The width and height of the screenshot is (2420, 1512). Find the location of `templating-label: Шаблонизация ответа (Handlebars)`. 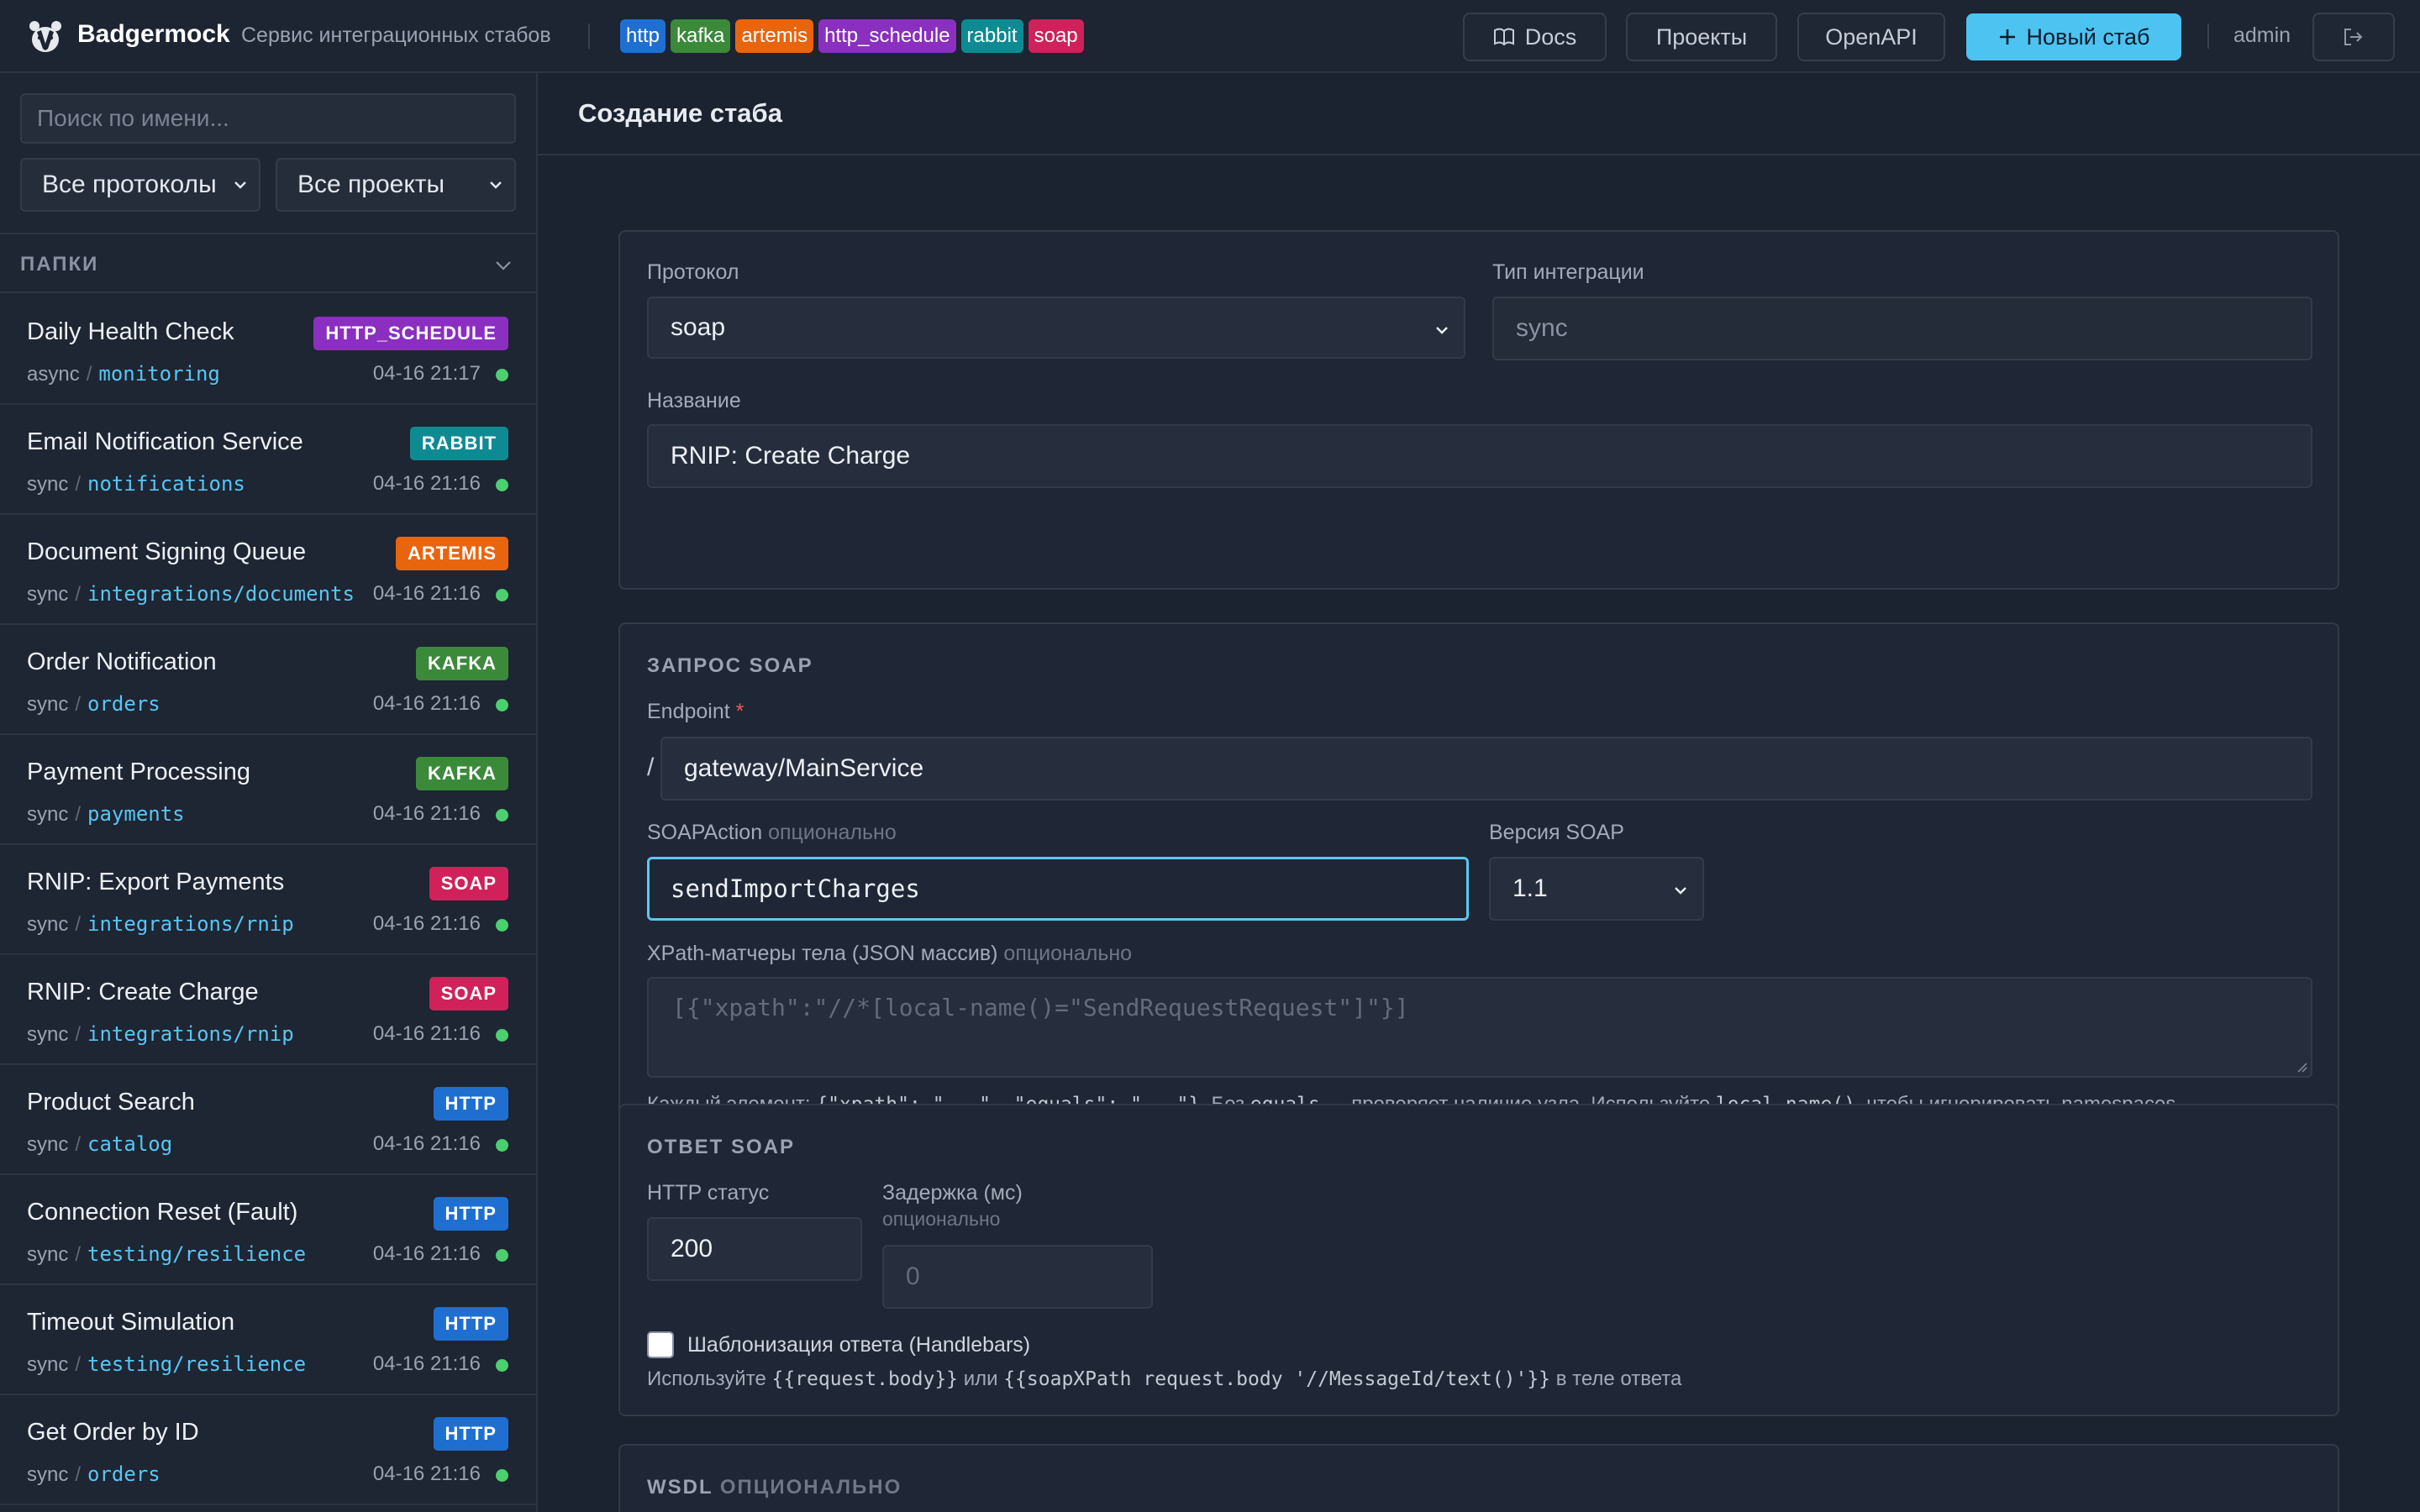

templating-label: Шаблонизация ответа (Handlebars) is located at coordinates (858, 1345).